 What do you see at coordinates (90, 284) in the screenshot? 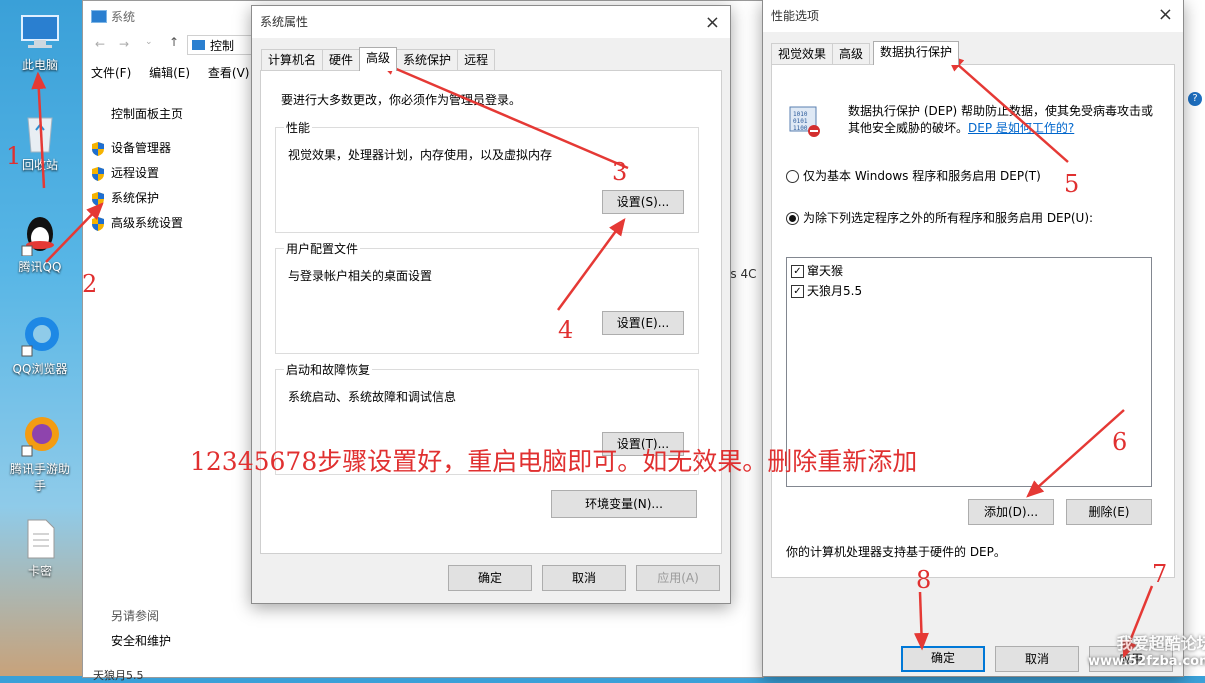
I see `step-number-2: 2` at bounding box center [90, 284].